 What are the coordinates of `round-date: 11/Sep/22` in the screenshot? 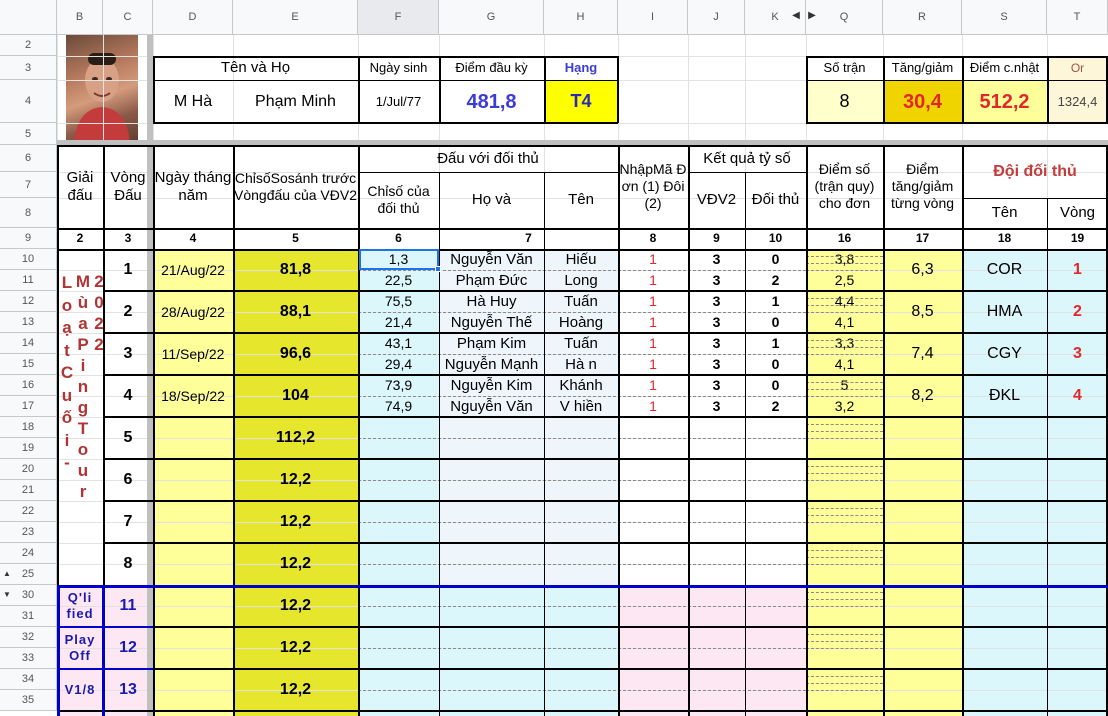 It's located at (193, 354).